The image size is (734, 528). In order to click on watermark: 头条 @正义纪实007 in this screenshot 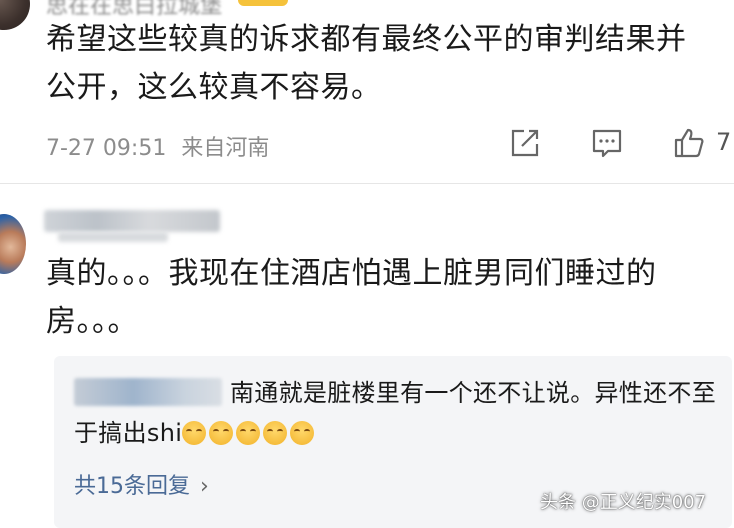, I will do `click(623, 502)`.